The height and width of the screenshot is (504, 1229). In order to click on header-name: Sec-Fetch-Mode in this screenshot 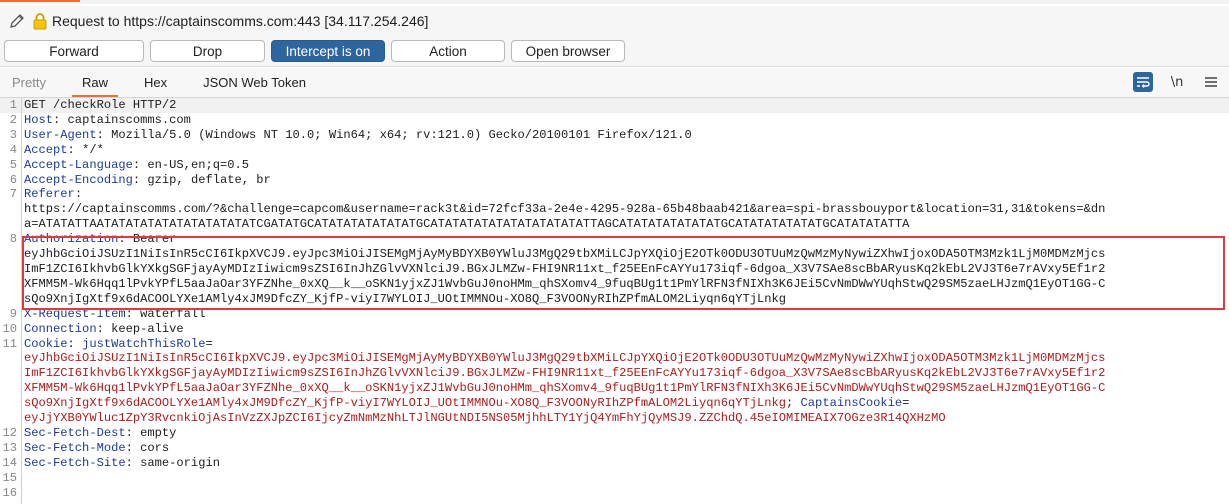, I will do `click(75, 447)`.